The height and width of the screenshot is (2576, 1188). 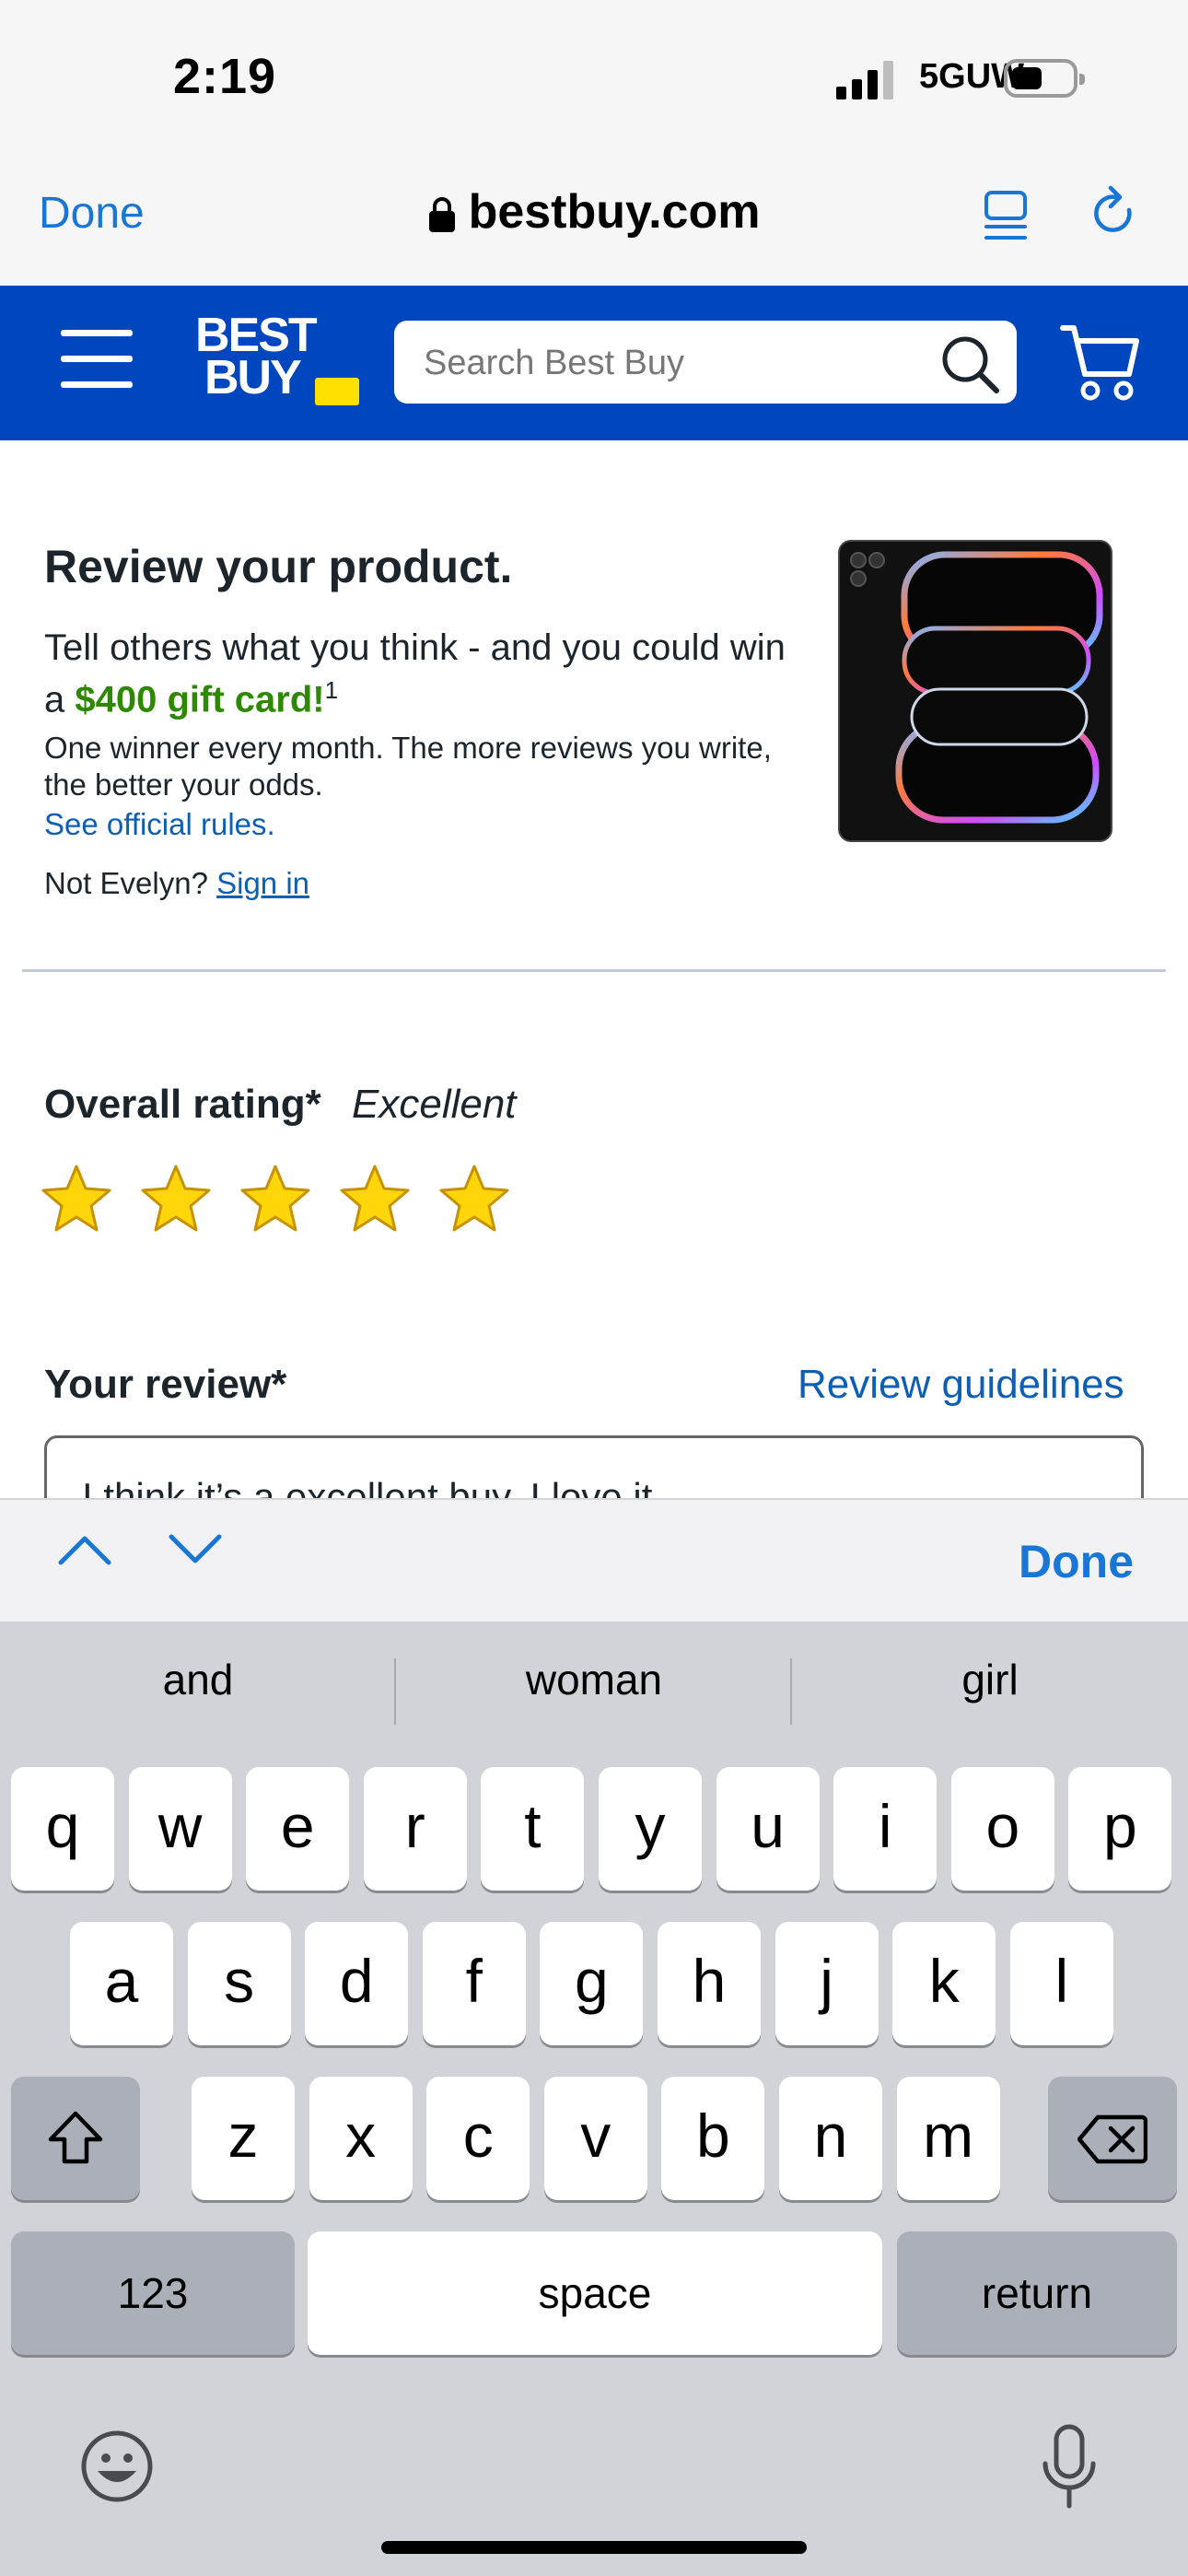 I want to click on keyboard-done-button: Done, so click(x=1076, y=1561).